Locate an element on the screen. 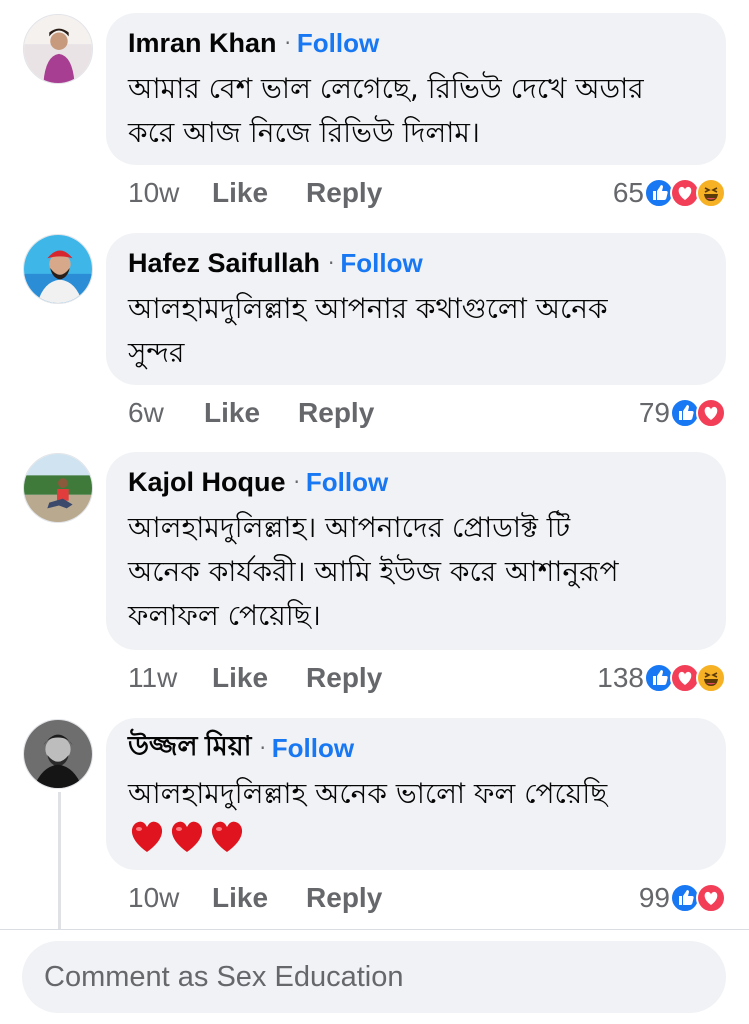 Image resolution: width=749 pixels, height=1024 pixels. reaction-count: 99 is located at coordinates (654, 897).